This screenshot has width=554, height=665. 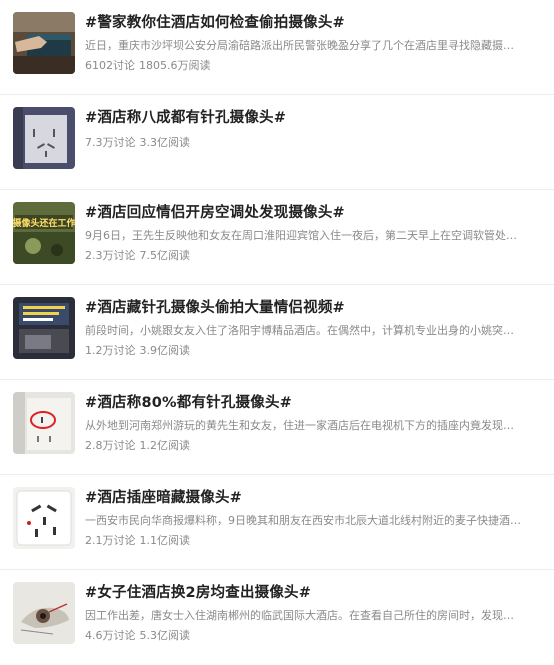 What do you see at coordinates (44, 233) in the screenshot?
I see `camera-in-aircon-photo: 摄像头还在工作` at bounding box center [44, 233].